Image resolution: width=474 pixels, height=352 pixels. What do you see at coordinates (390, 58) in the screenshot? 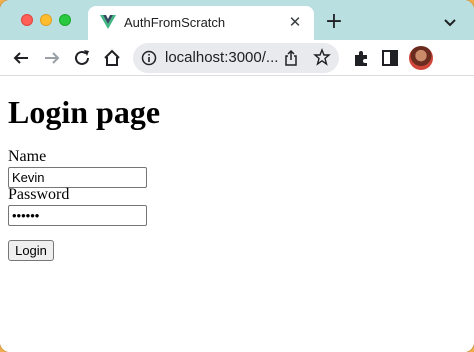
I see `side-panel-icon` at bounding box center [390, 58].